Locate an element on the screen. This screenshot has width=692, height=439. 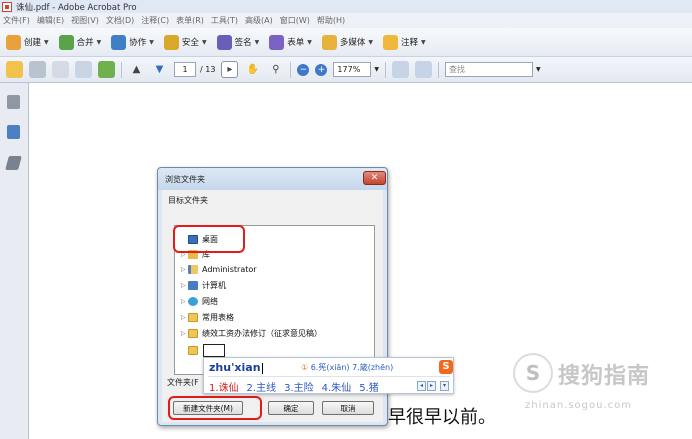
menu-document: 文档(D) is located at coordinates (120, 20).